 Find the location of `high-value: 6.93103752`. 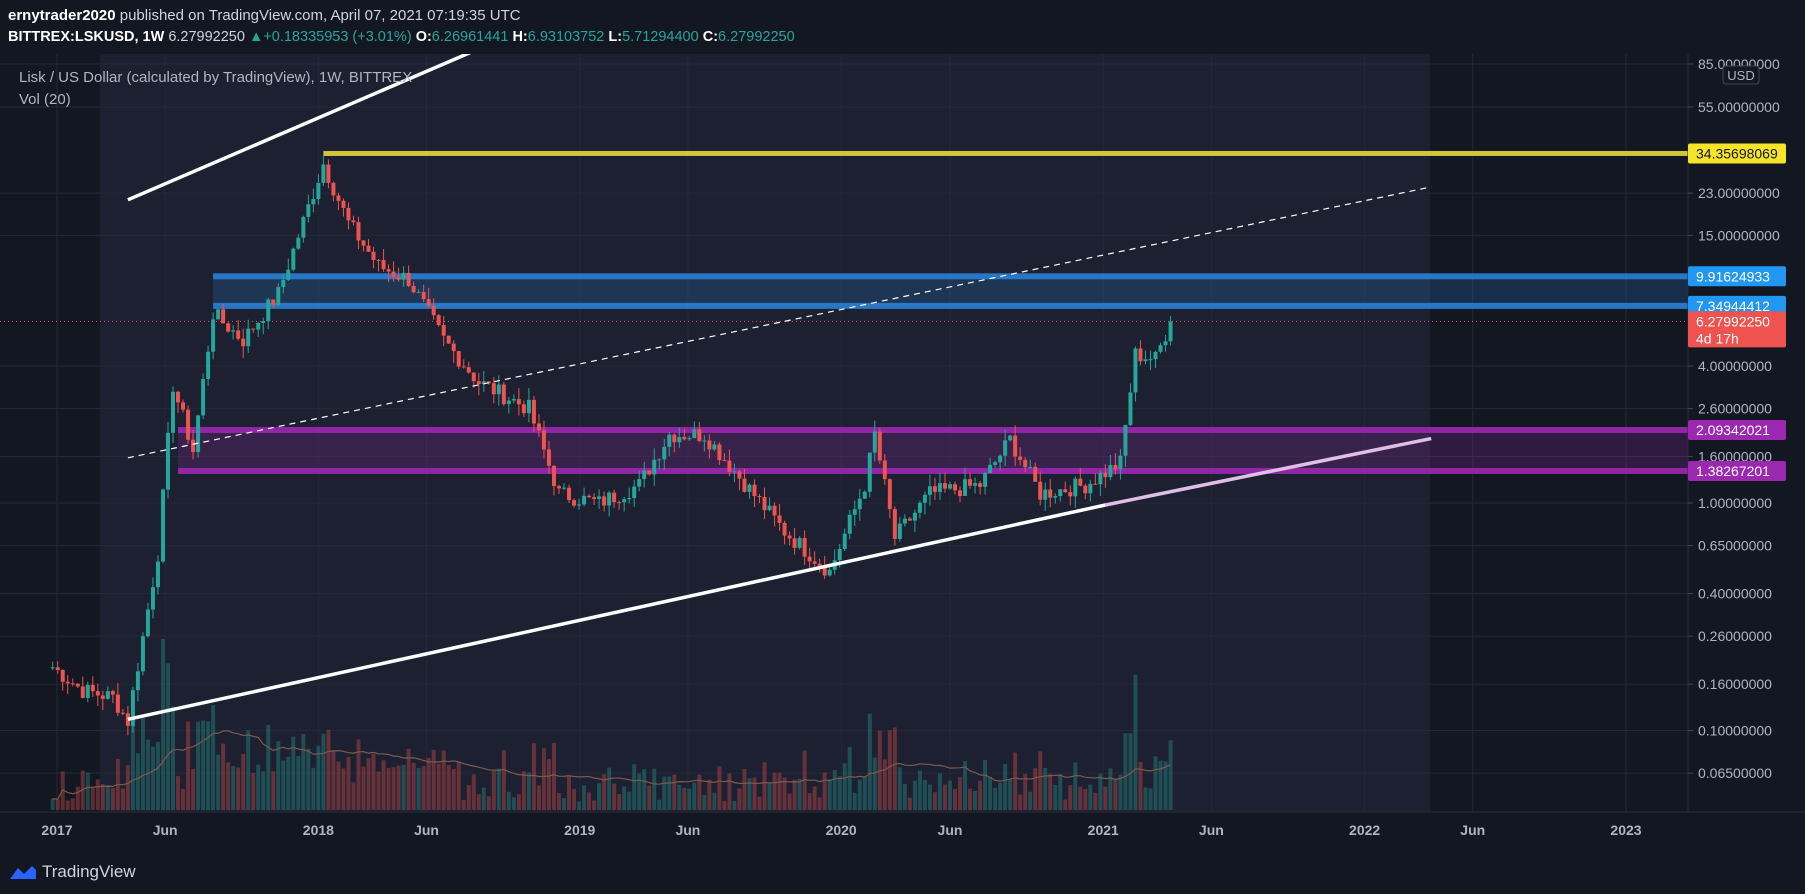

high-value: 6.93103752 is located at coordinates (566, 37).